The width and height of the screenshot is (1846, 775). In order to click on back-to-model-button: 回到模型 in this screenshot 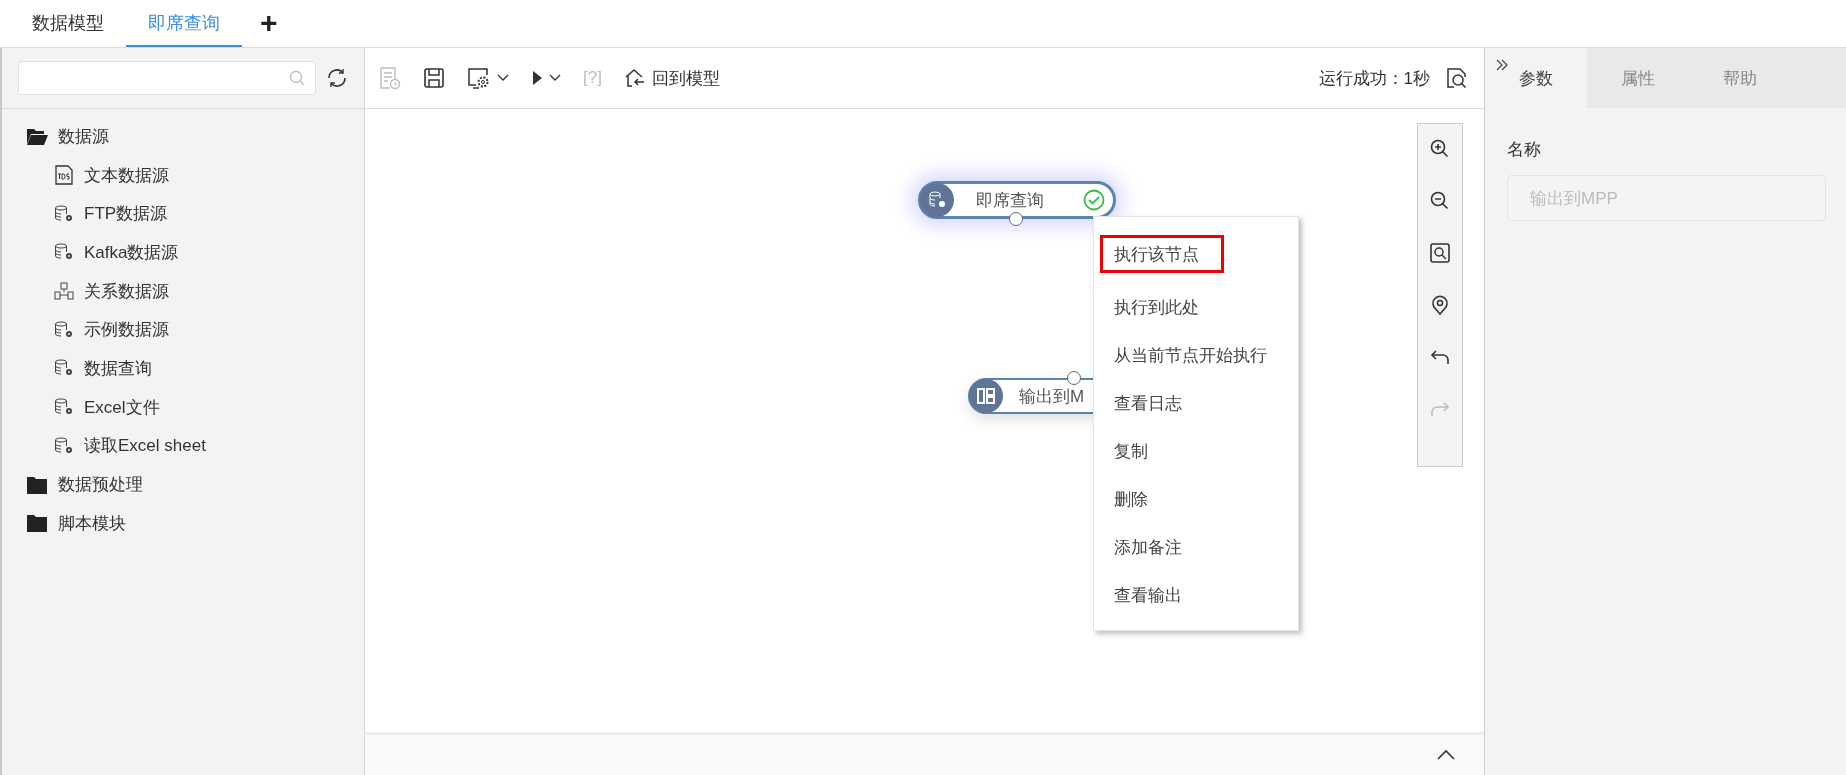, I will do `click(671, 78)`.